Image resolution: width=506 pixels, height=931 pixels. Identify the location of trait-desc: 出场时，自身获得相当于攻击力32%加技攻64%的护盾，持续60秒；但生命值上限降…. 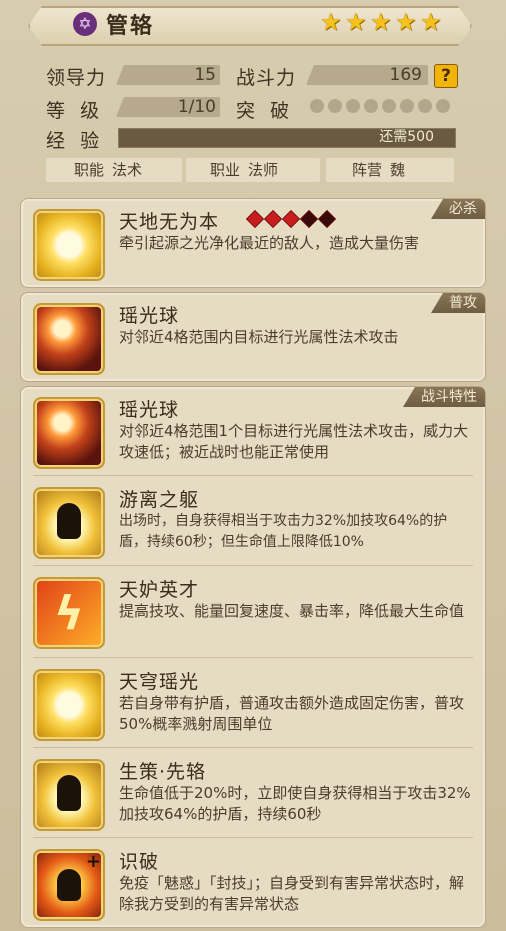
(283, 531).